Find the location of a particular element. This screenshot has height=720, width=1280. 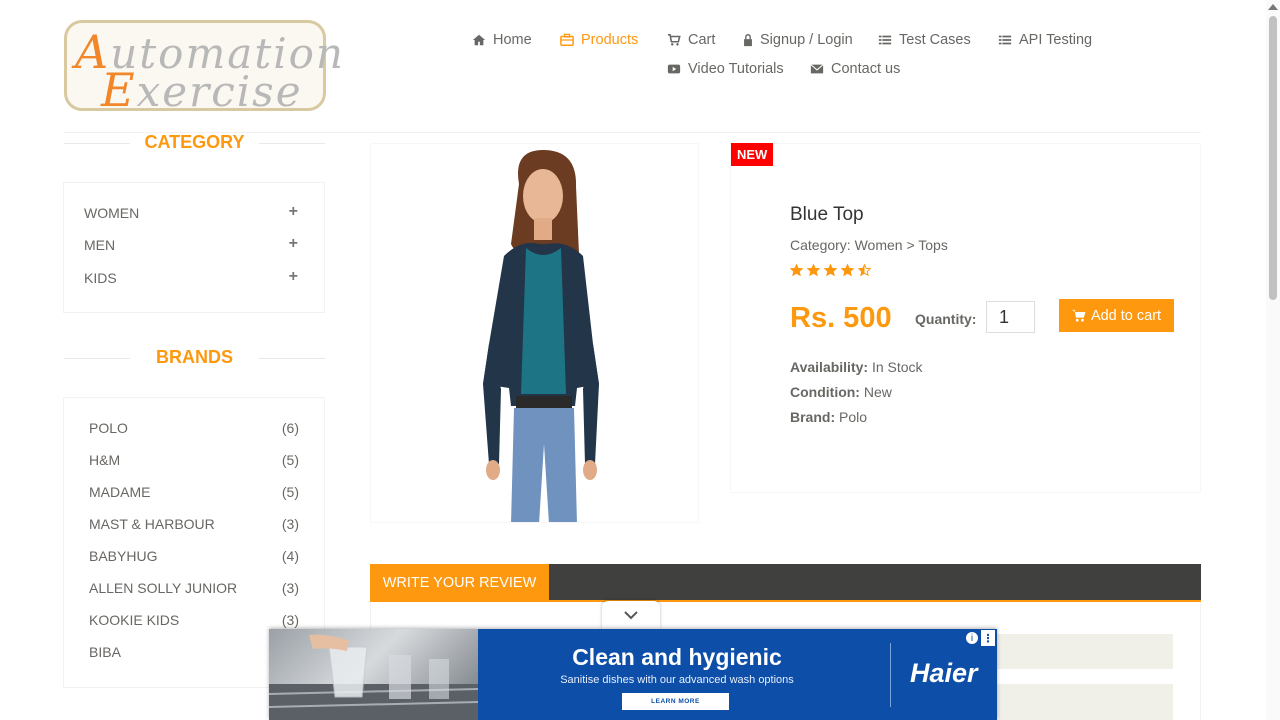

nav-products-label: Products is located at coordinates (610, 40).